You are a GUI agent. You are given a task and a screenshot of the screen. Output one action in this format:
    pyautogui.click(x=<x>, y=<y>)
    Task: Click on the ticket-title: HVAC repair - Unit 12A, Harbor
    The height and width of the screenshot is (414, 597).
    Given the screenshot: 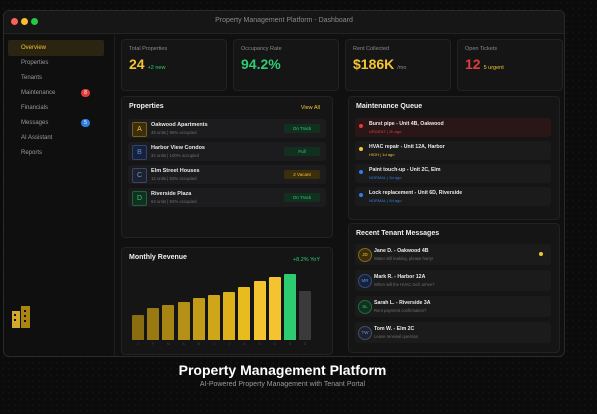 What is the action you would take?
    pyautogui.click(x=407, y=147)
    